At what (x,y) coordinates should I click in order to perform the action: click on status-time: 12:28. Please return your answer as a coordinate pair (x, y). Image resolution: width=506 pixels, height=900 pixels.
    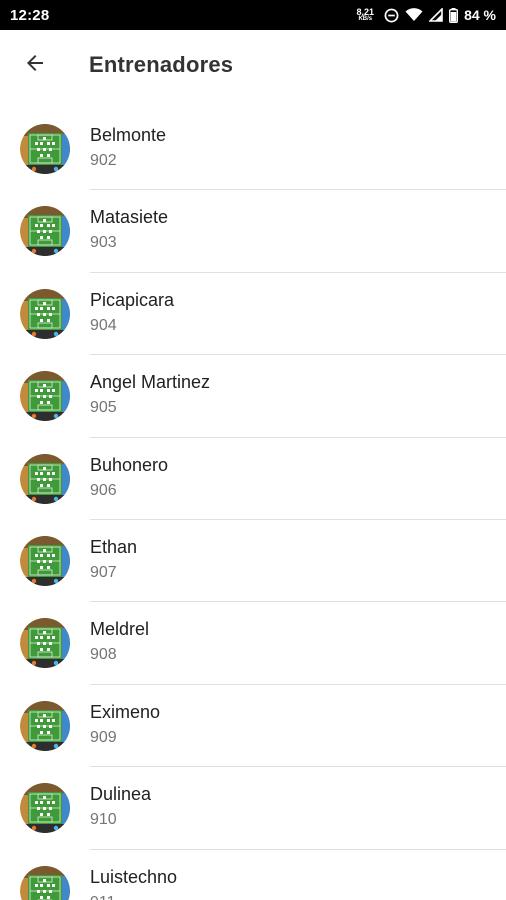
    Looking at the image, I should click on (30, 15).